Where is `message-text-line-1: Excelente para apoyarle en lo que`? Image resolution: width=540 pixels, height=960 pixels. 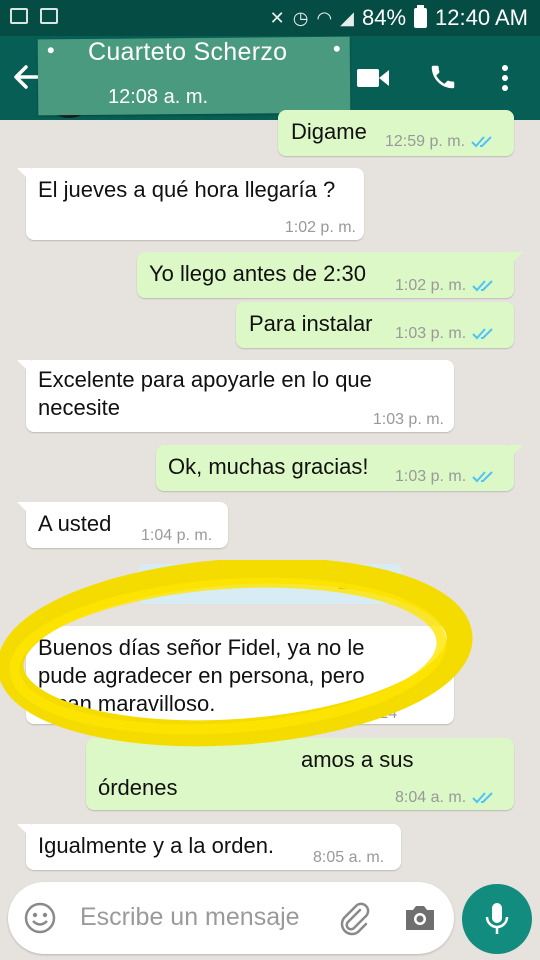 message-text-line-1: Excelente para apoyarle en lo que is located at coordinates (205, 379).